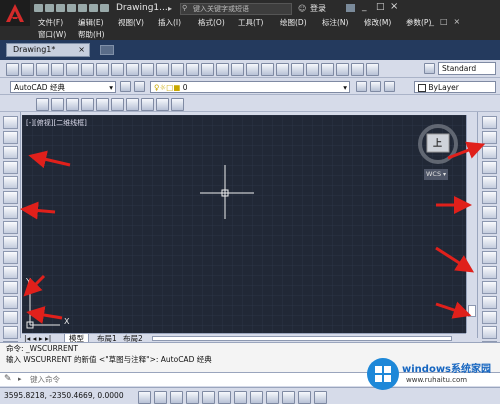 The image size is (500, 404). Describe the element at coordinates (91, 22) in the screenshot. I see `menu-item-edit: 编辑(E)` at that location.